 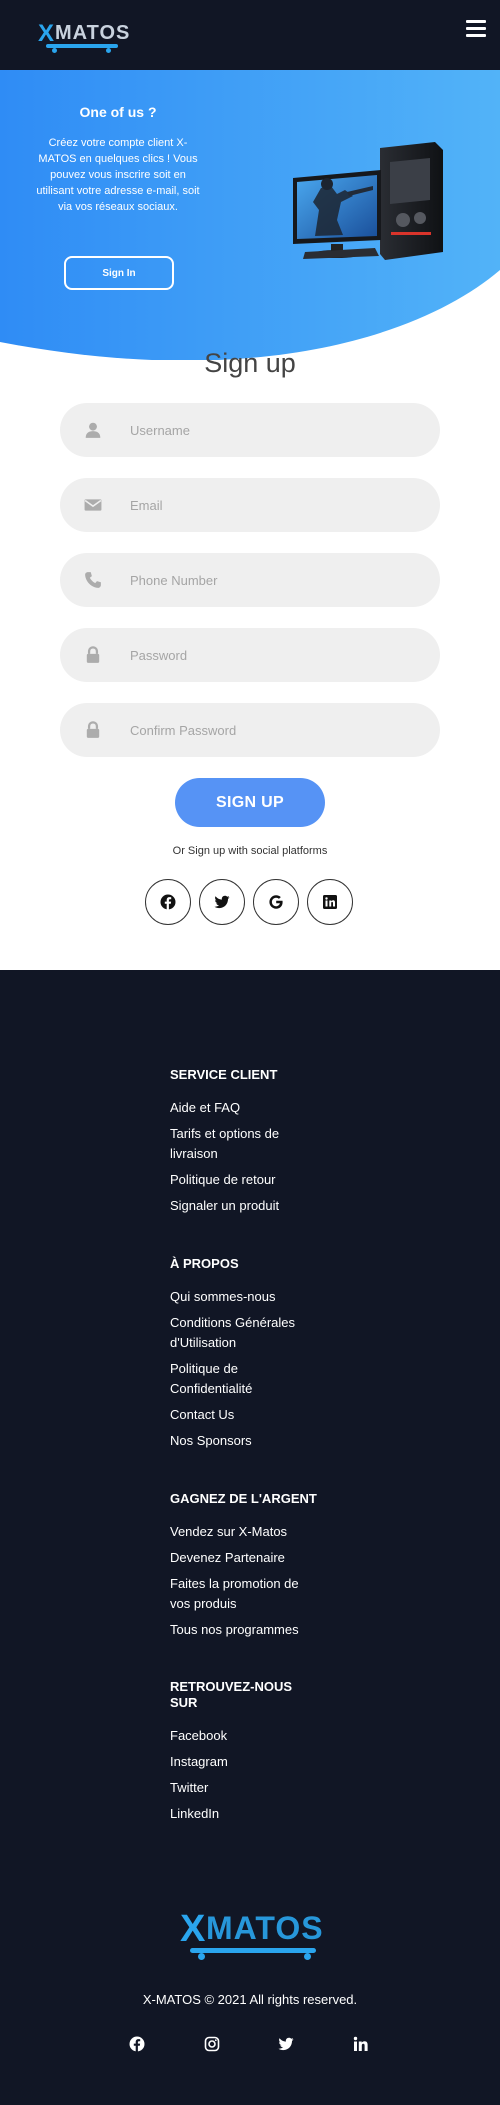 I want to click on confirm-password-field, so click(x=250, y=730).